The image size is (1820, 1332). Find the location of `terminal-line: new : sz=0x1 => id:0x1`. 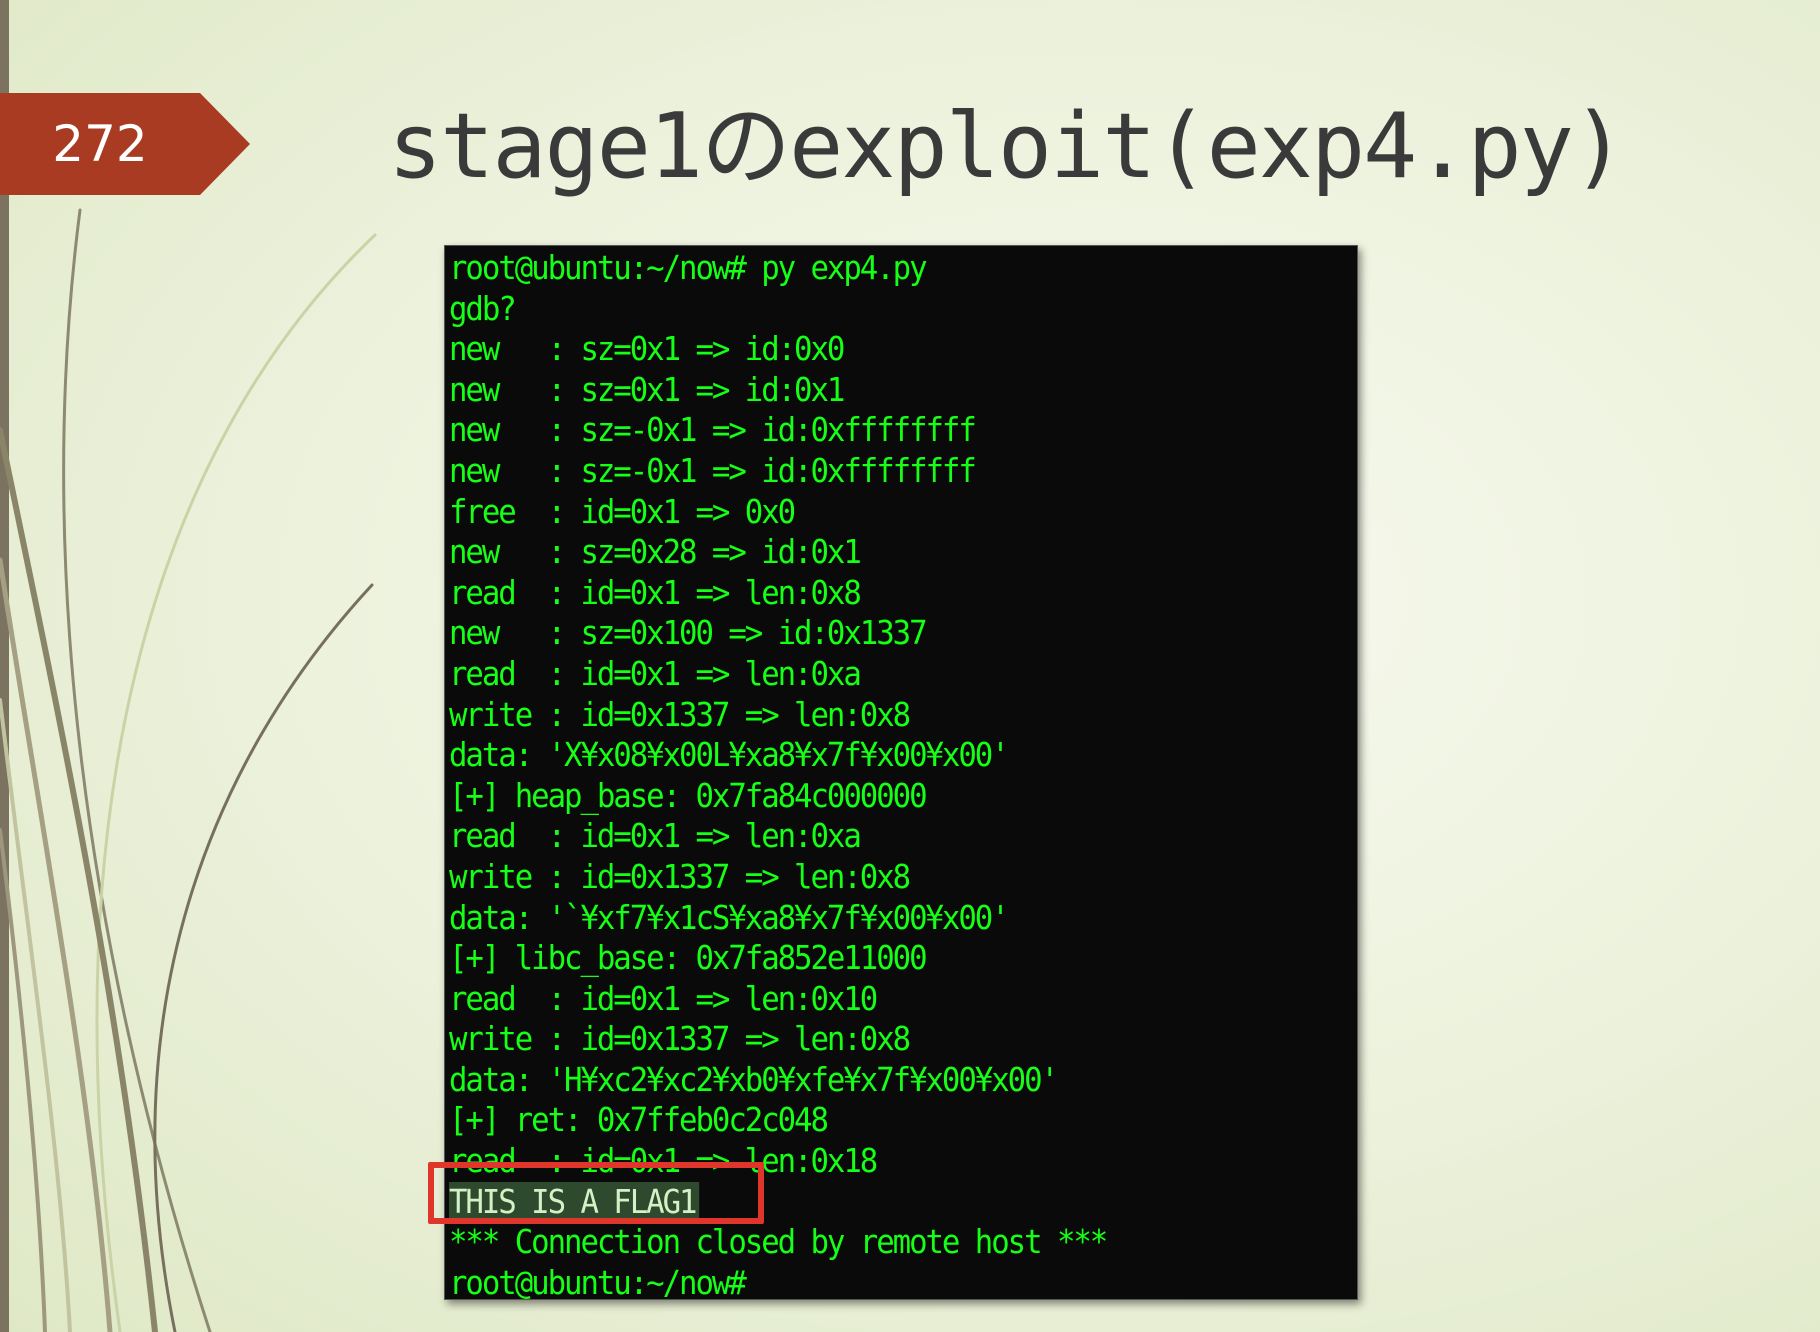

terminal-line: new : sz=0x1 => id:0x1 is located at coordinates (647, 389).